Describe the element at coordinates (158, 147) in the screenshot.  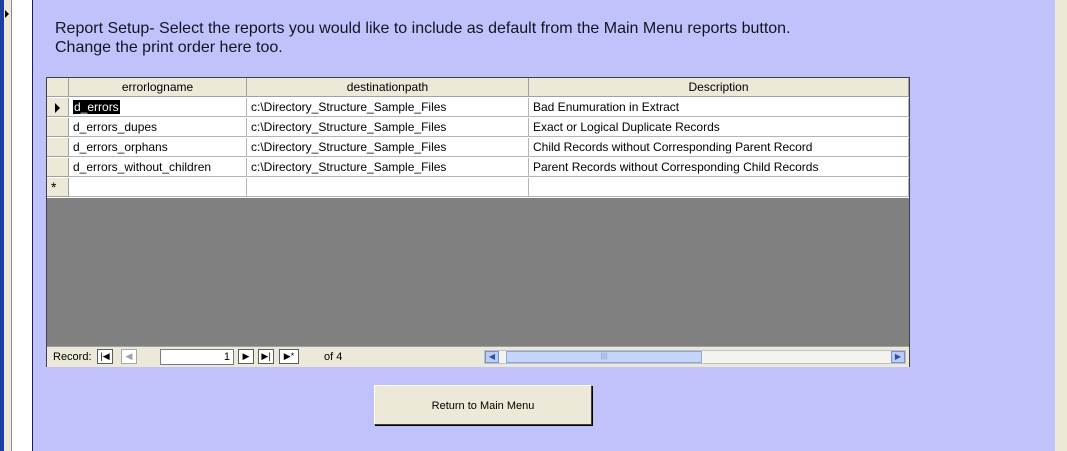
I see `cell-errorlogname: d_errors_orphans` at that location.